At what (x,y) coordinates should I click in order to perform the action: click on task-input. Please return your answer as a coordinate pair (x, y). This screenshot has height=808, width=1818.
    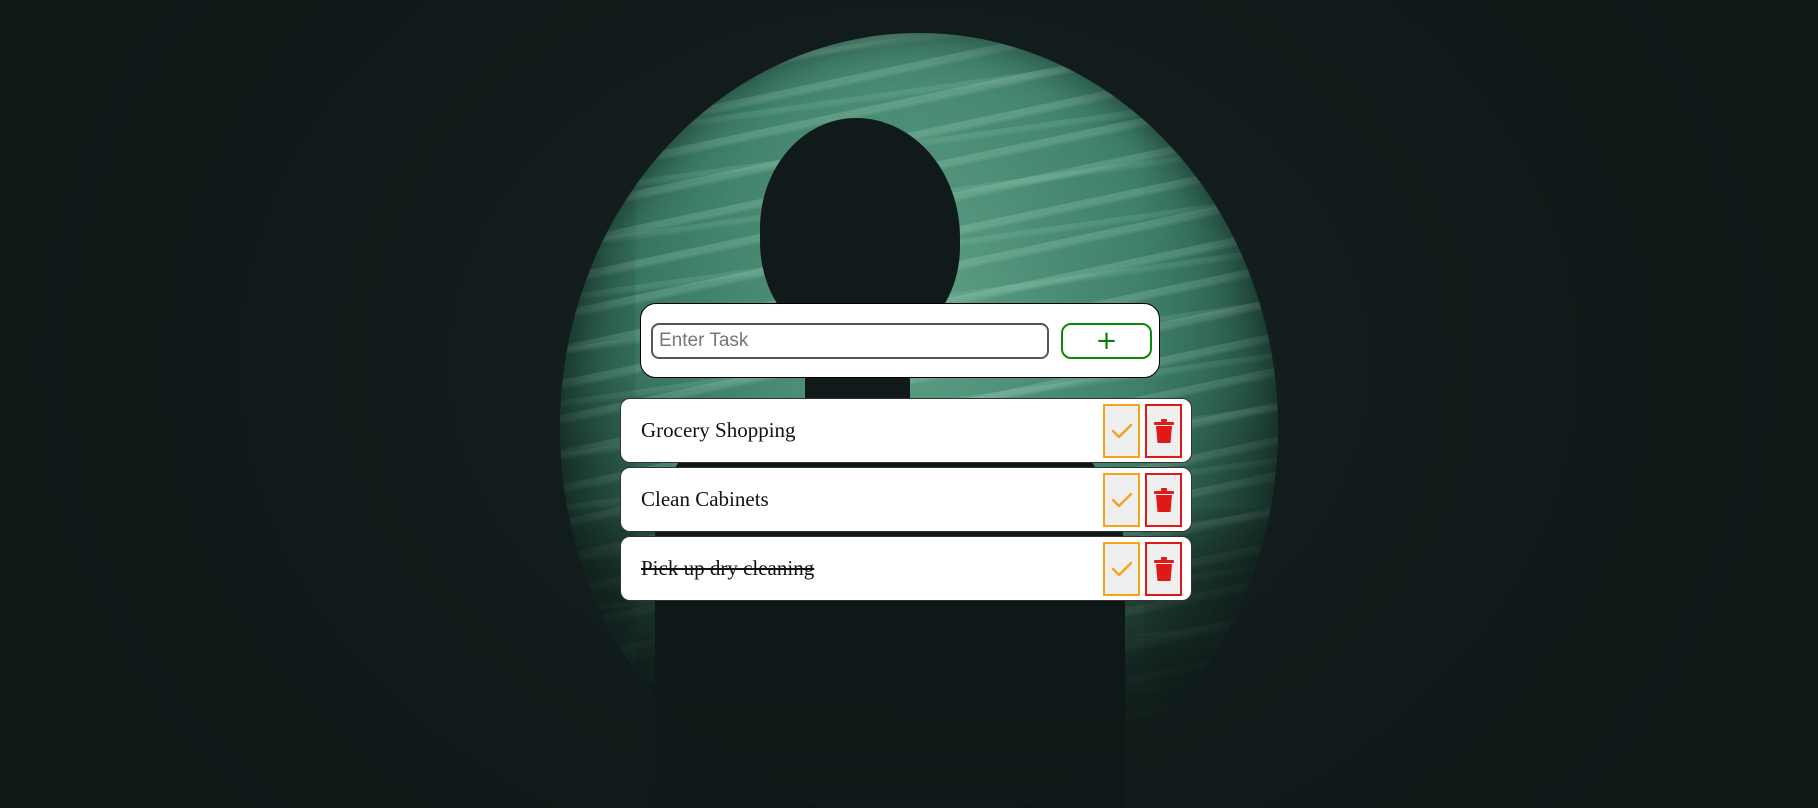
    Looking at the image, I should click on (850, 341).